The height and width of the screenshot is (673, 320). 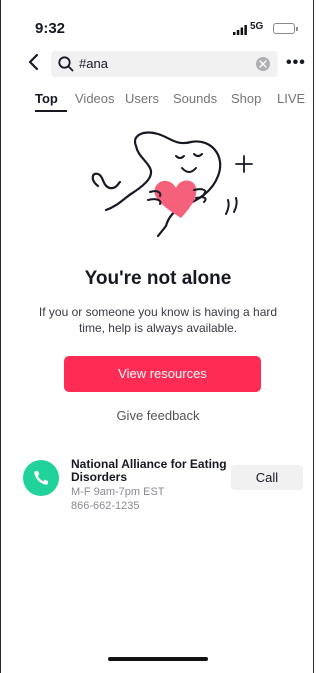 I want to click on tab-shop: Shop, so click(x=246, y=98).